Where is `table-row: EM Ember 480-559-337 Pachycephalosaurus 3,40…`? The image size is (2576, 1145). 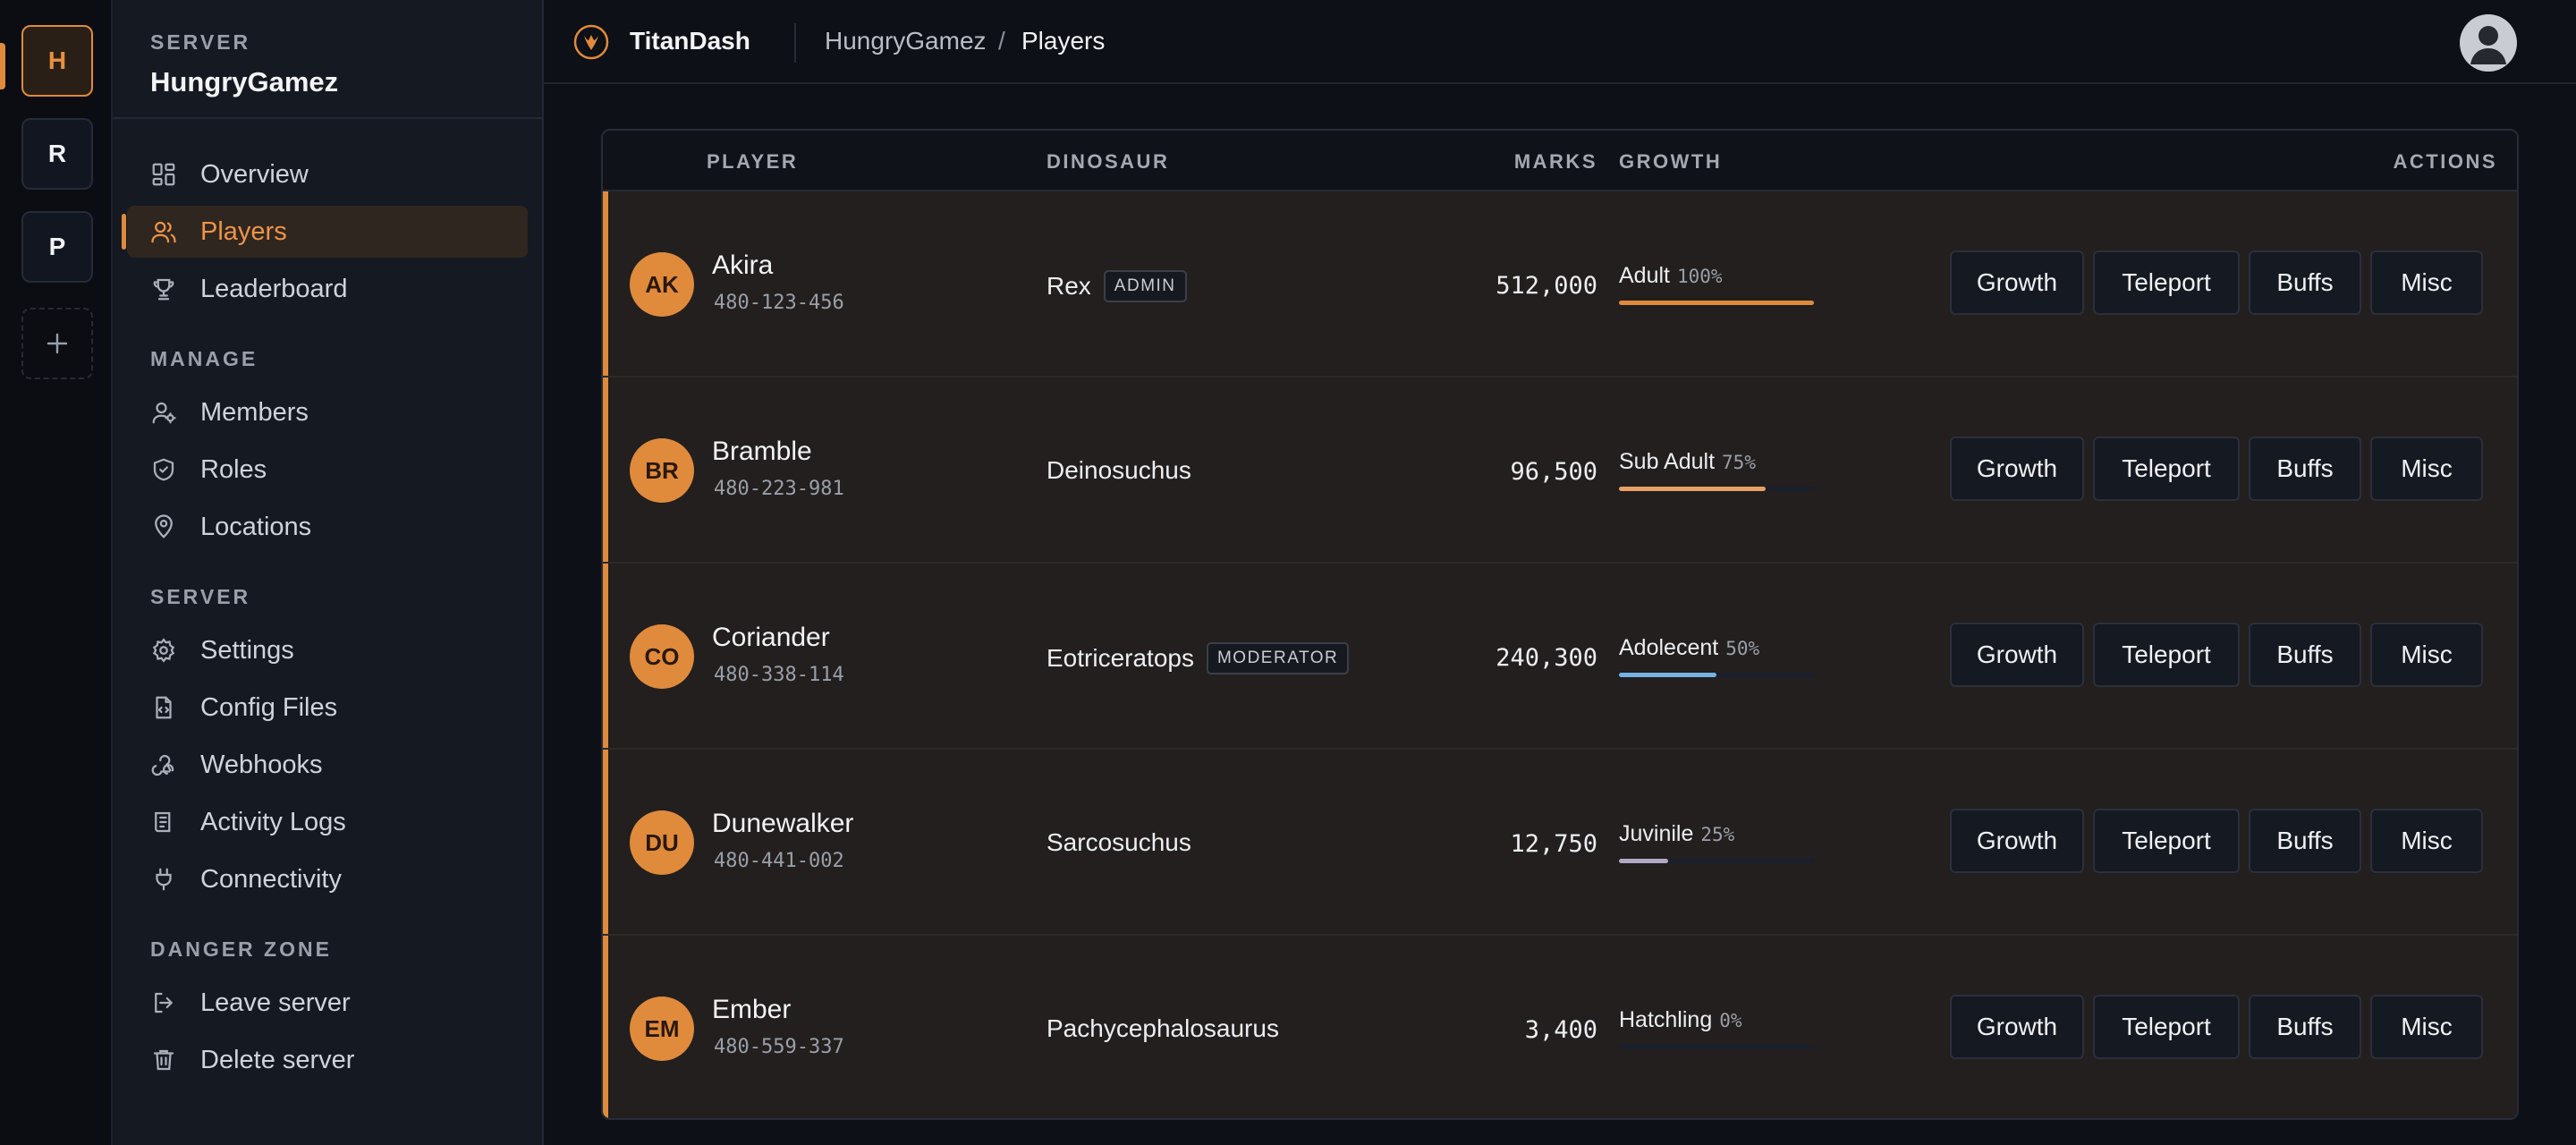
table-row: EM Ember 480-559-337 Pachycephalosaurus 3,40… is located at coordinates (1560, 1027).